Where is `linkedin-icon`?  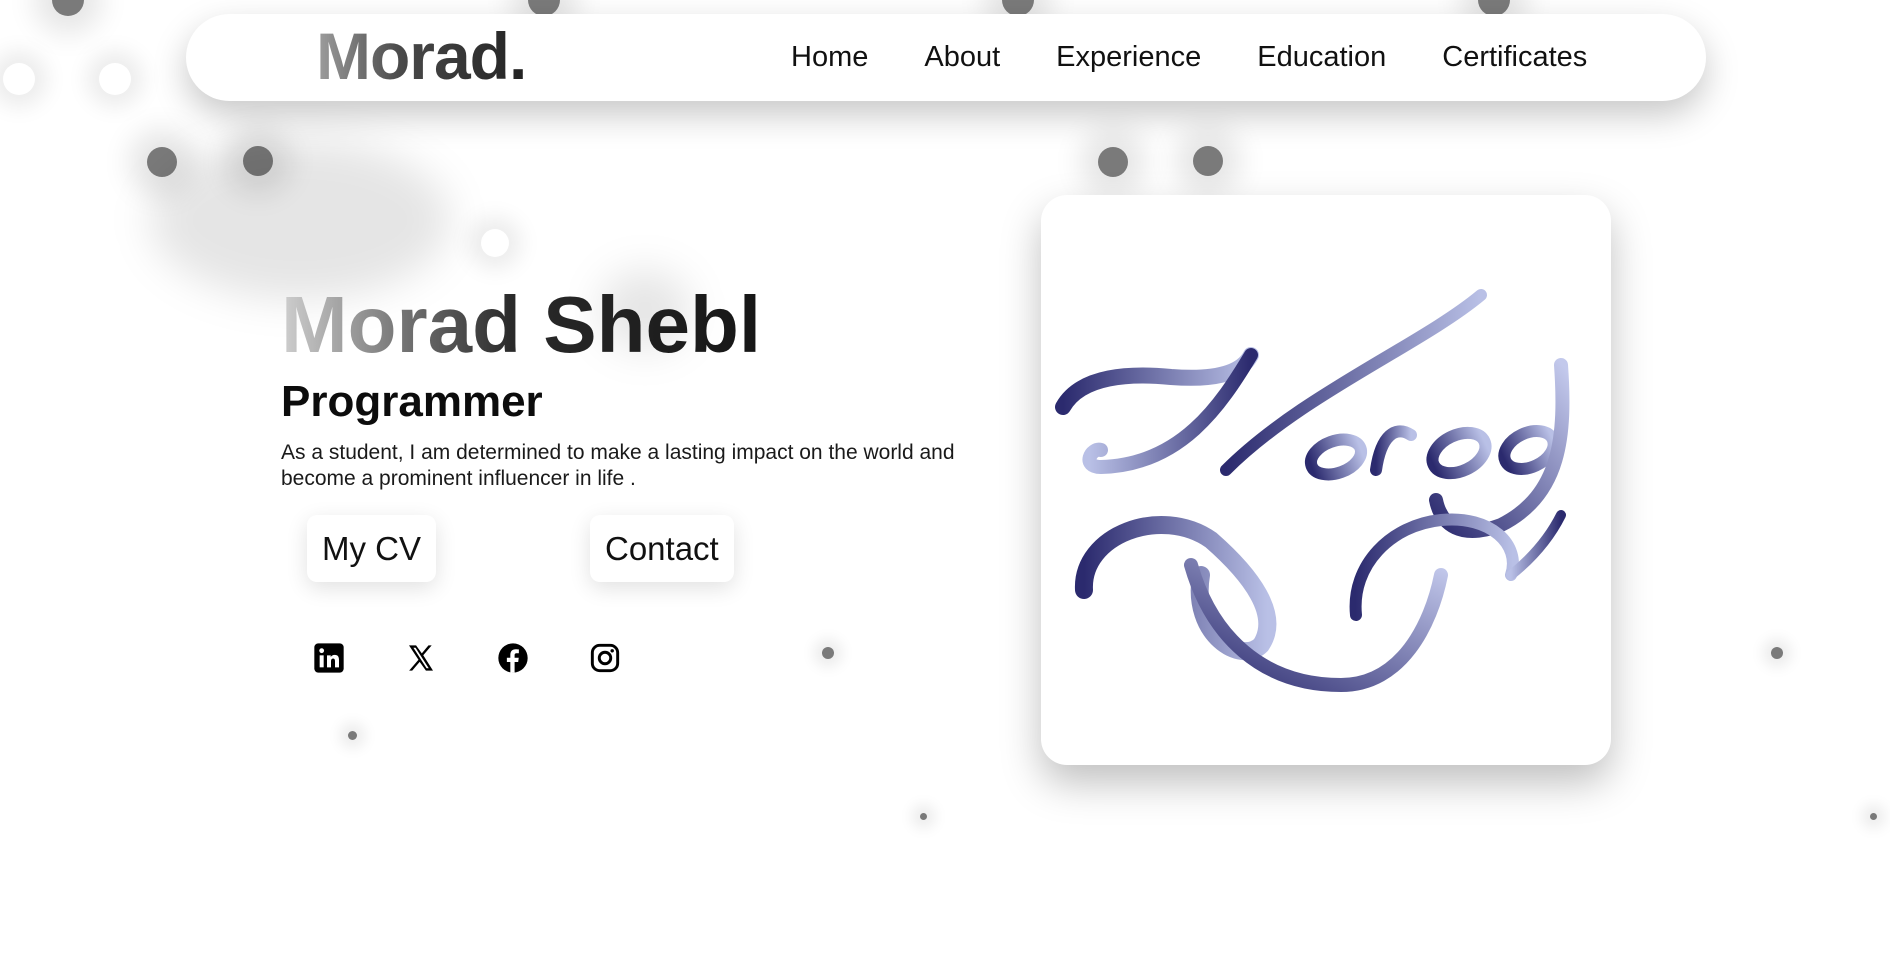
linkedin-icon is located at coordinates (329, 658).